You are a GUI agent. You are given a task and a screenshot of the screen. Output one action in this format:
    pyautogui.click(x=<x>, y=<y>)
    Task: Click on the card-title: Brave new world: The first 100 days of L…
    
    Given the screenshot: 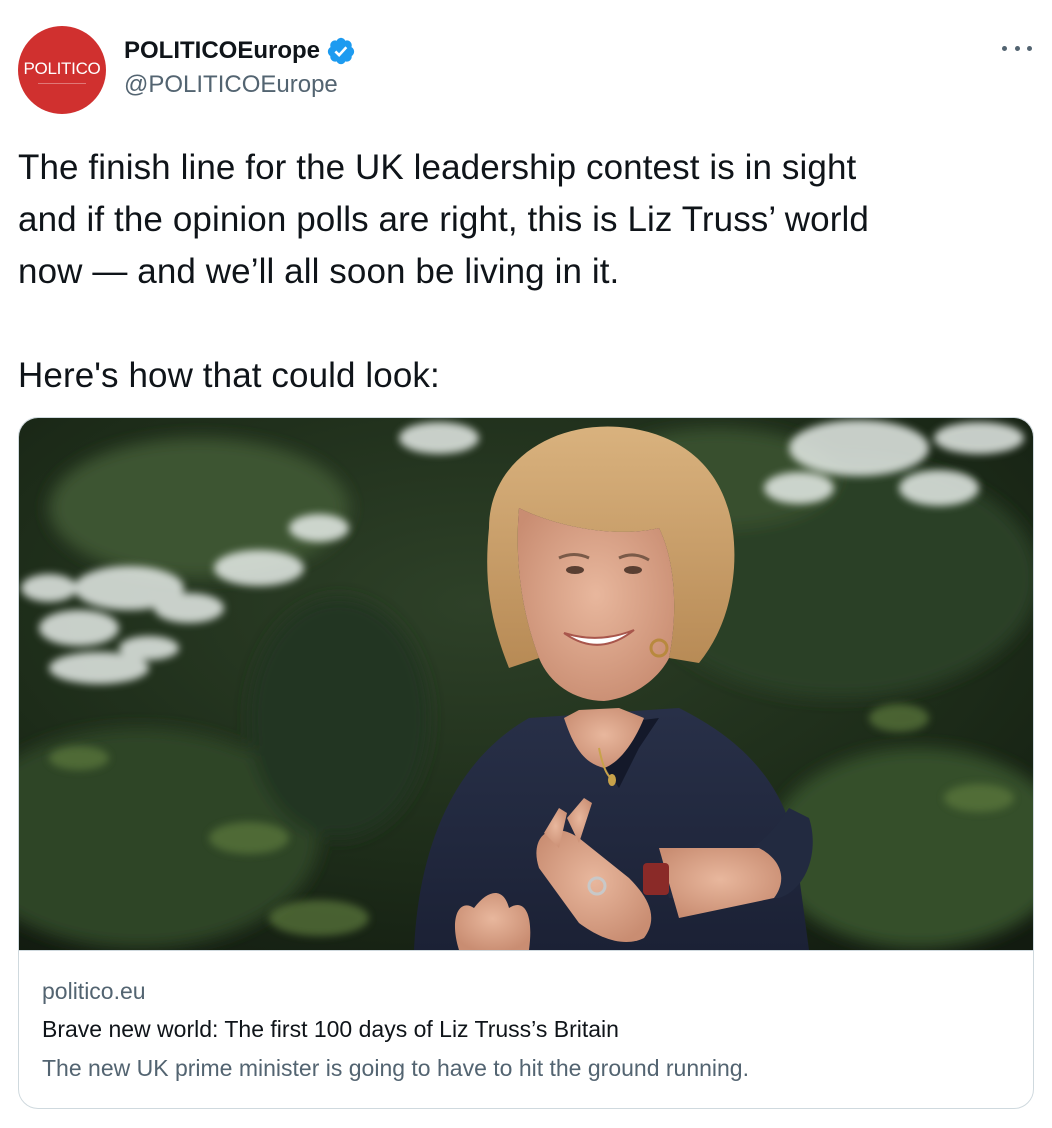 What is the action you would take?
    pyautogui.click(x=527, y=1029)
    